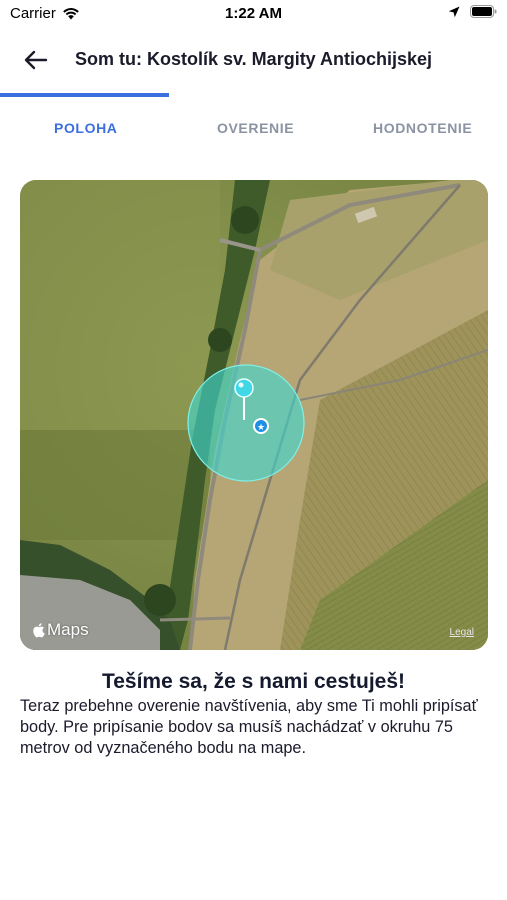  I want to click on place-pin-head, so click(244, 388).